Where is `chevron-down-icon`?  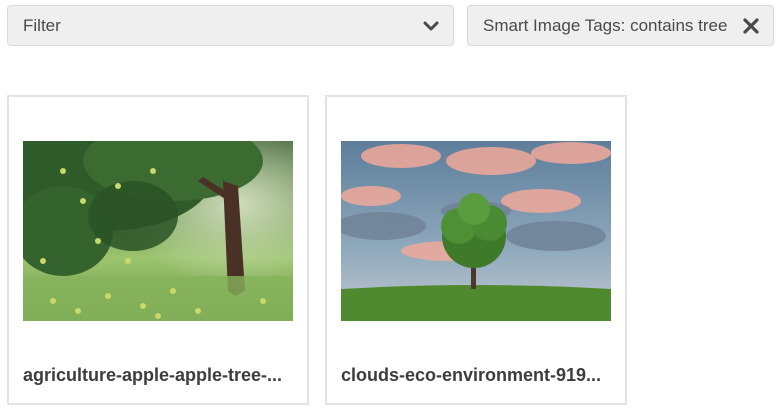
chevron-down-icon is located at coordinates (431, 26).